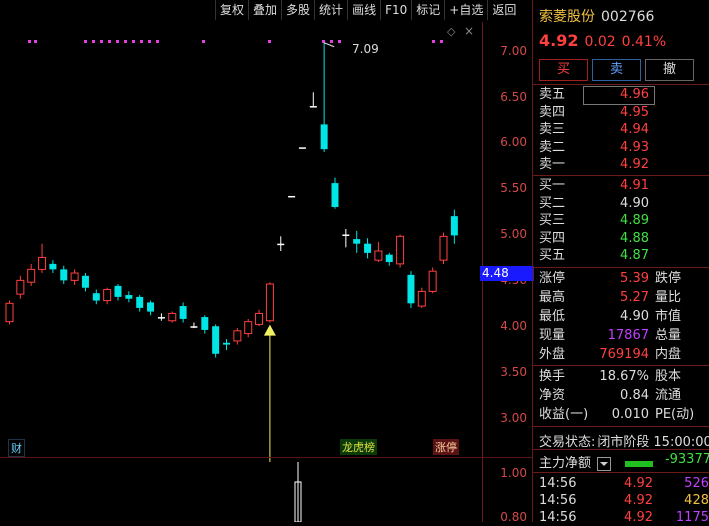 The height and width of the screenshot is (526, 709). Describe the element at coordinates (622, 113) in the screenshot. I see `ask-row: 卖四 4.95` at that location.